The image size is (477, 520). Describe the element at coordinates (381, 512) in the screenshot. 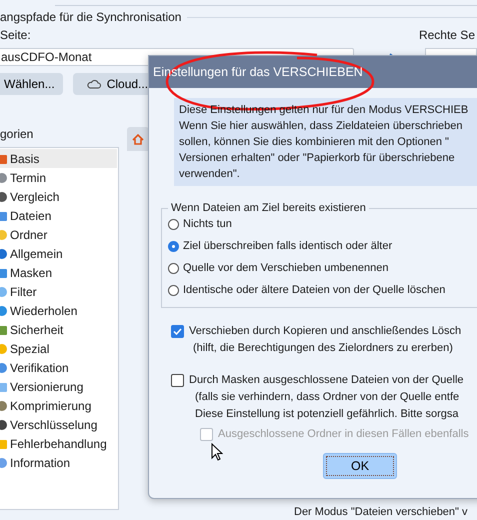

I see `mode-description: Der Modus "Dateien verschieben" v` at that location.